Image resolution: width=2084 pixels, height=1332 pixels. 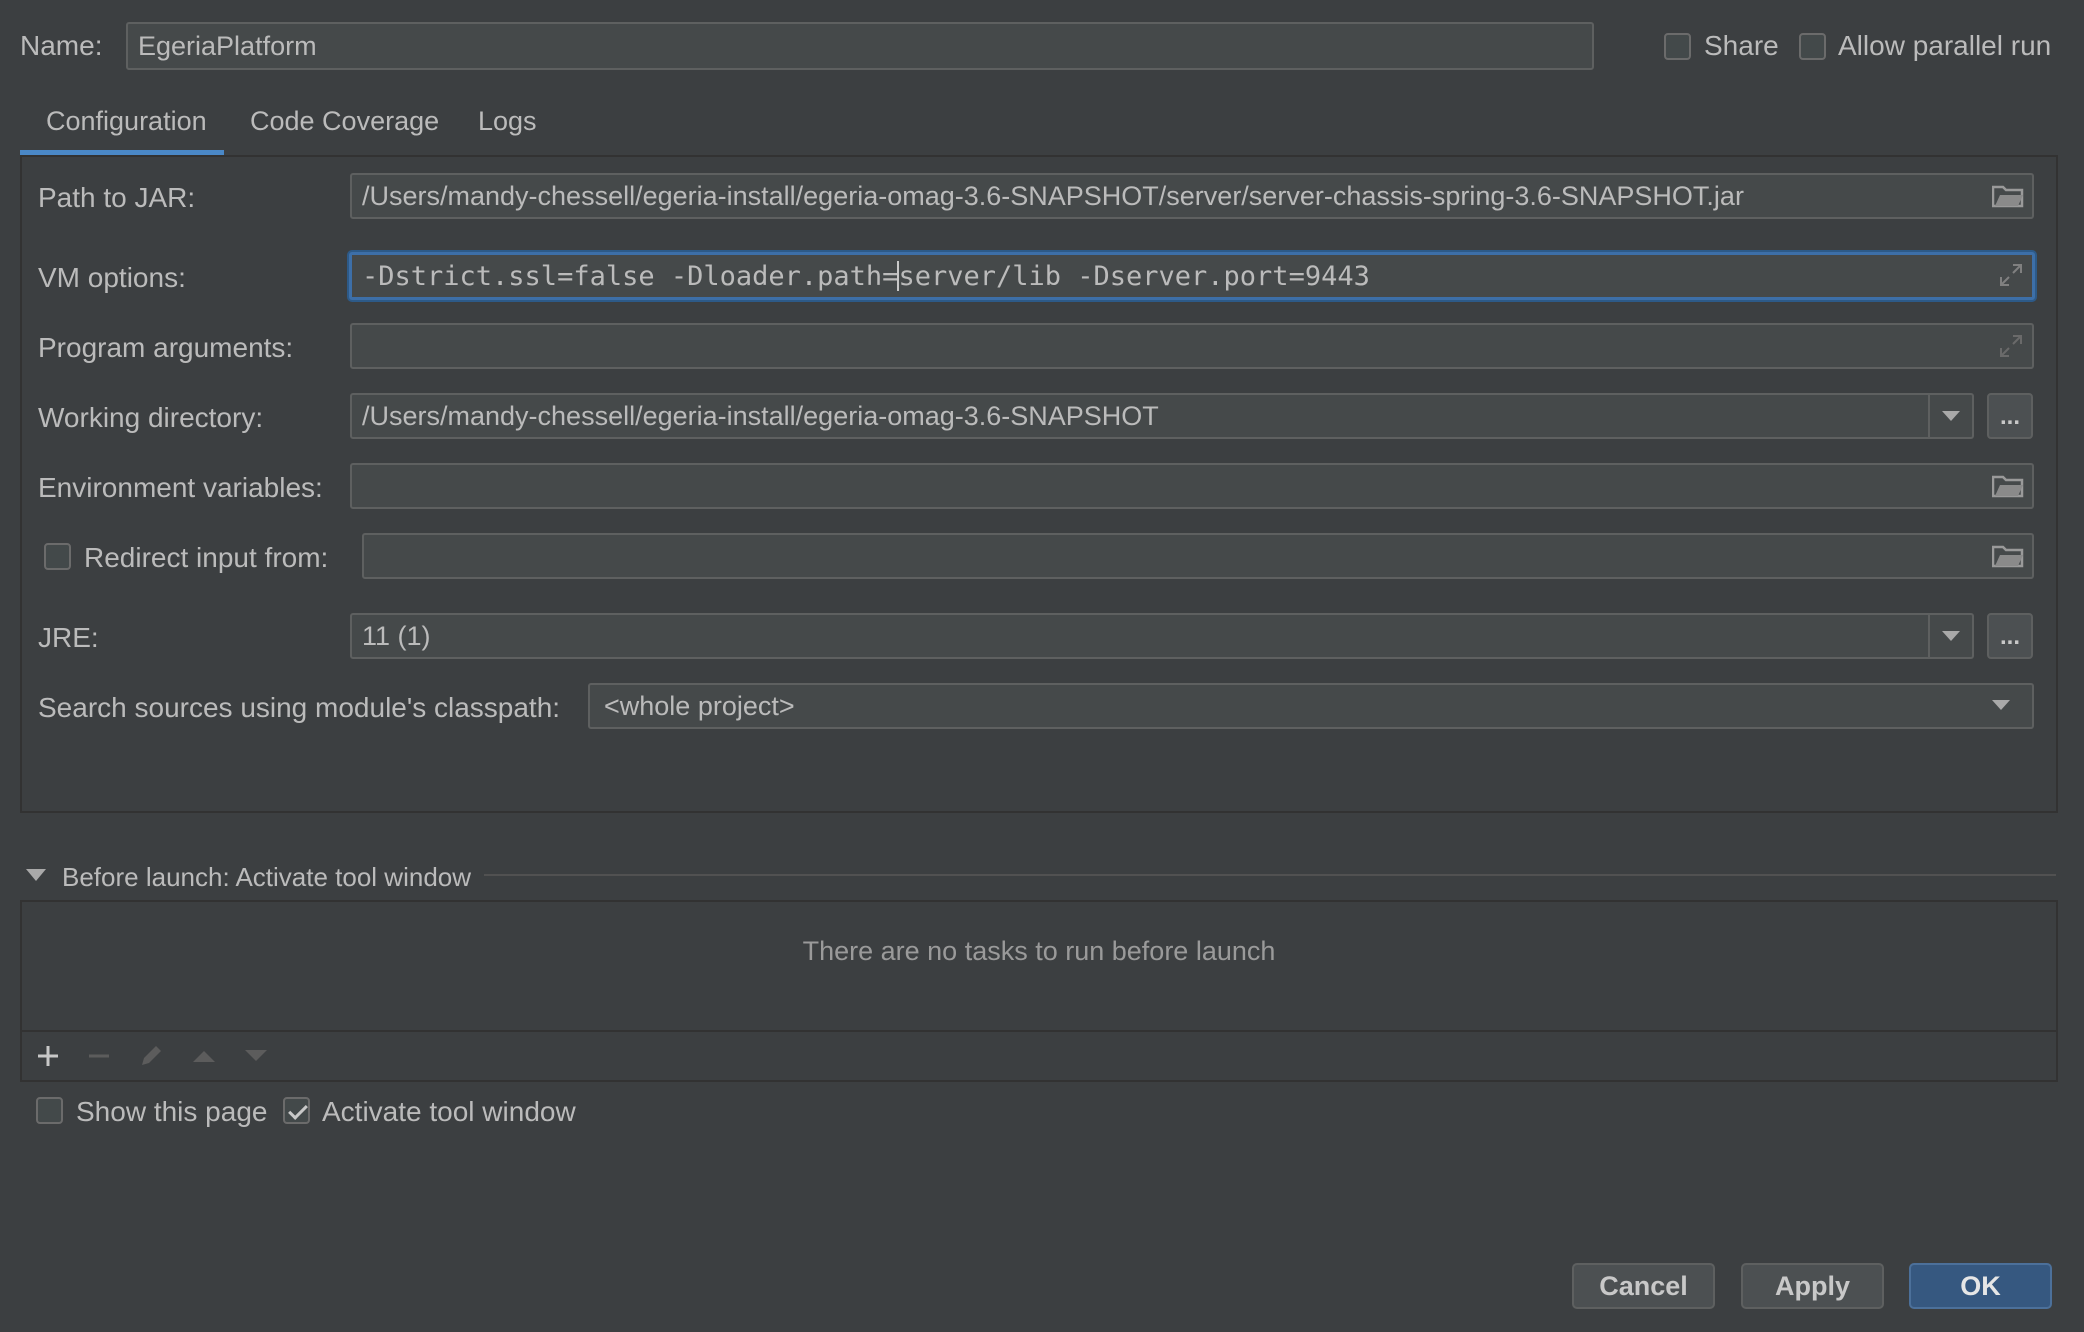 What do you see at coordinates (507, 121) in the screenshot?
I see `tab-logs: Logs` at bounding box center [507, 121].